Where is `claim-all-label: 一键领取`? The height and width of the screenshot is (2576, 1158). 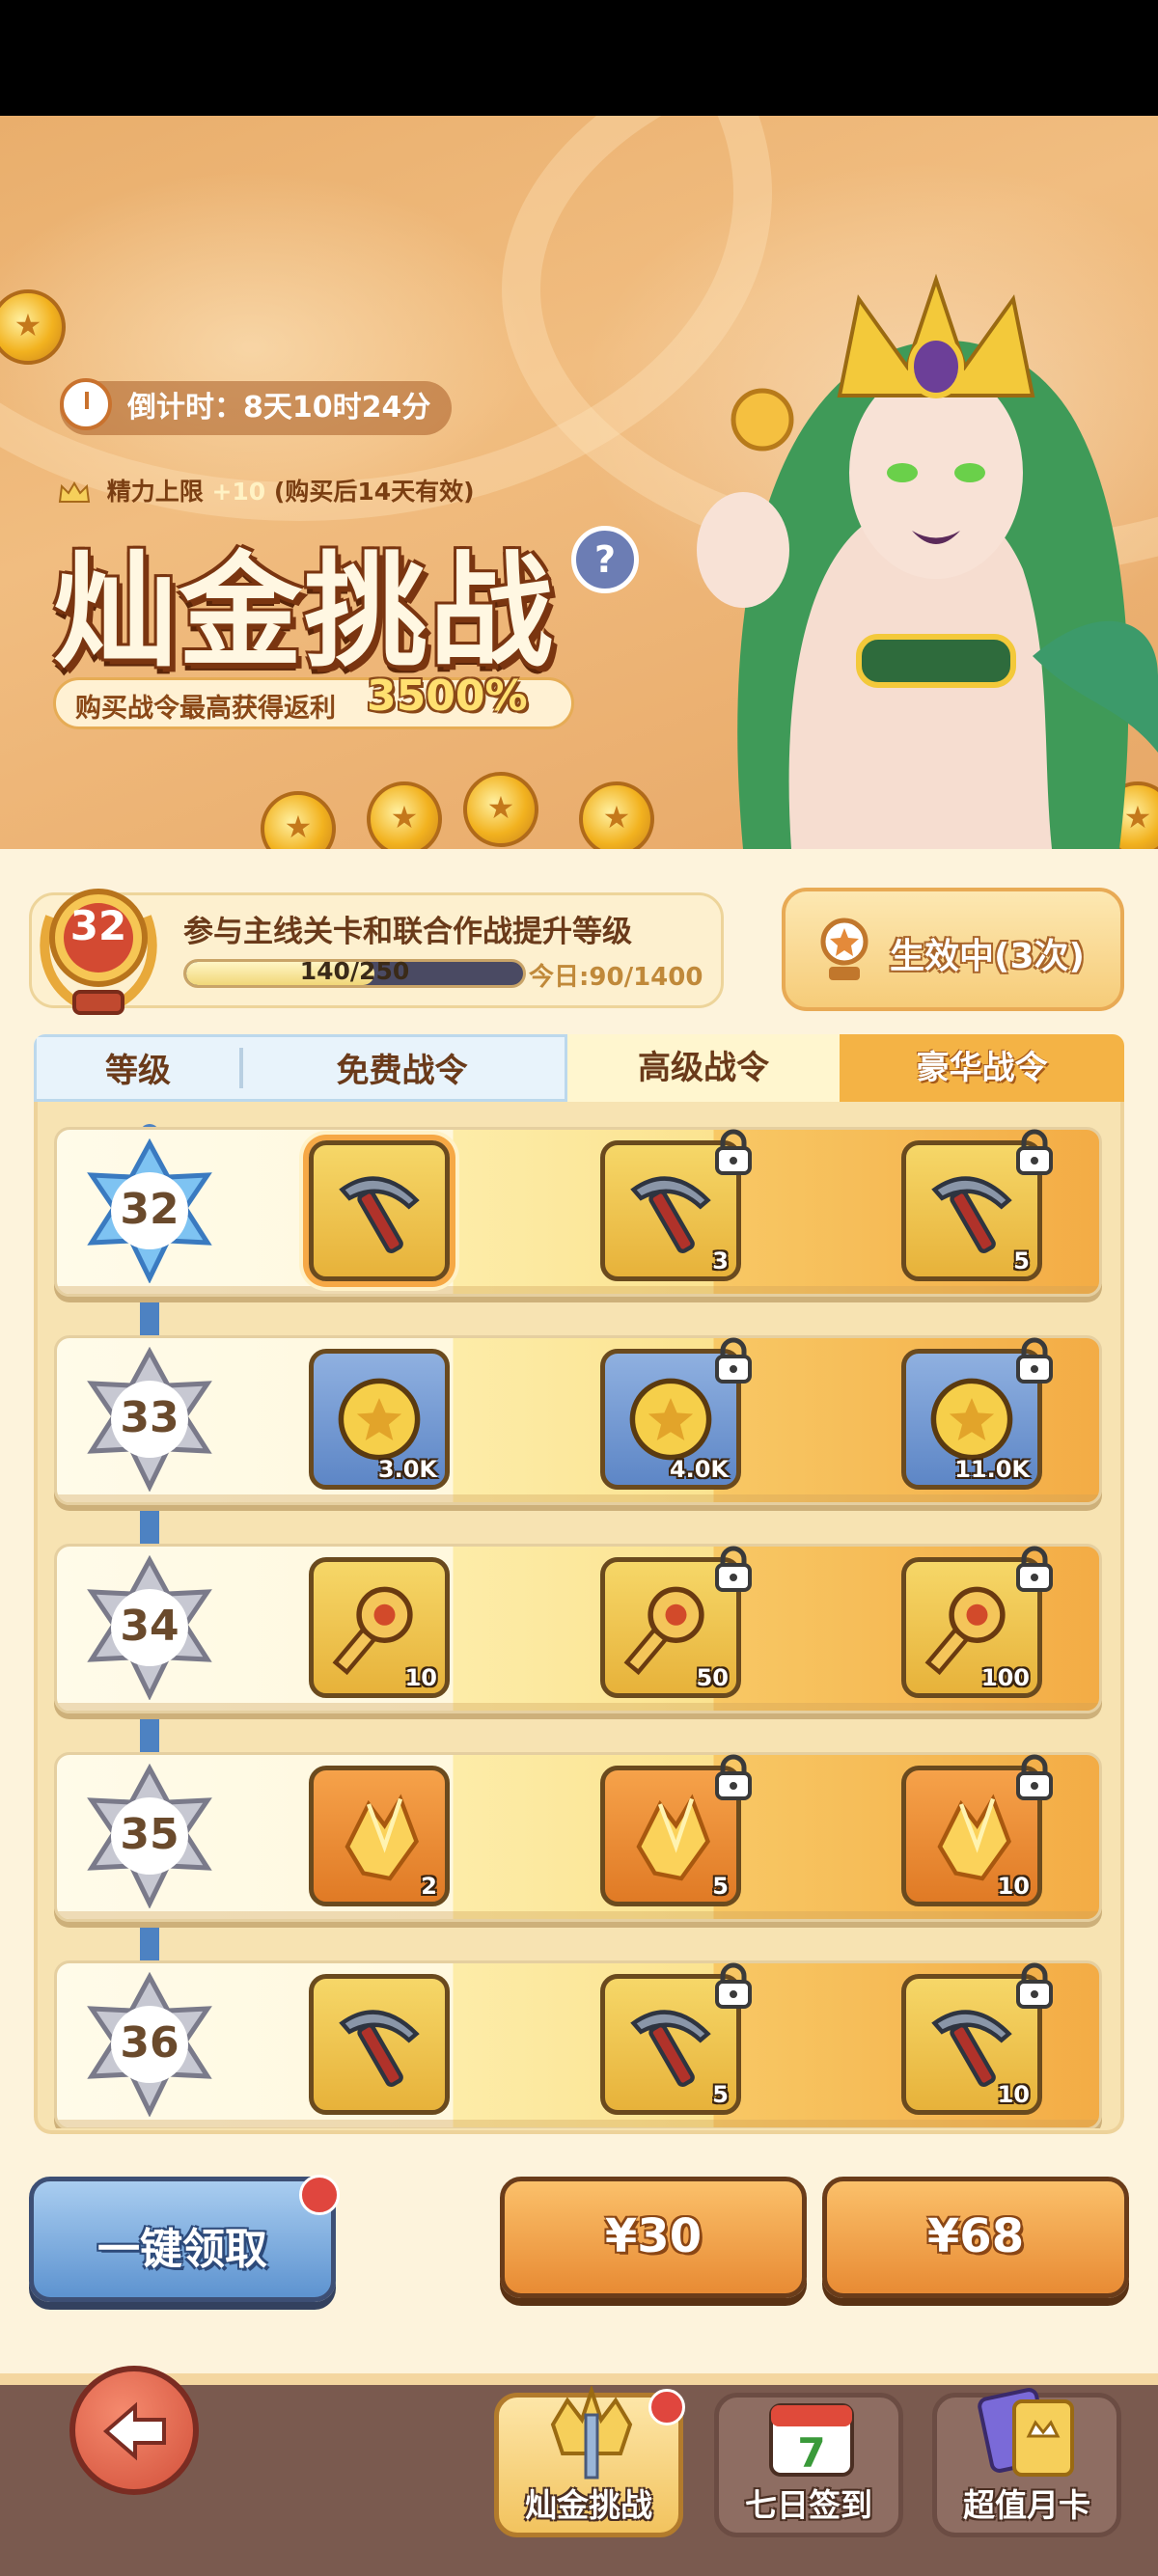
claim-all-label: 一键领取 is located at coordinates (182, 2249).